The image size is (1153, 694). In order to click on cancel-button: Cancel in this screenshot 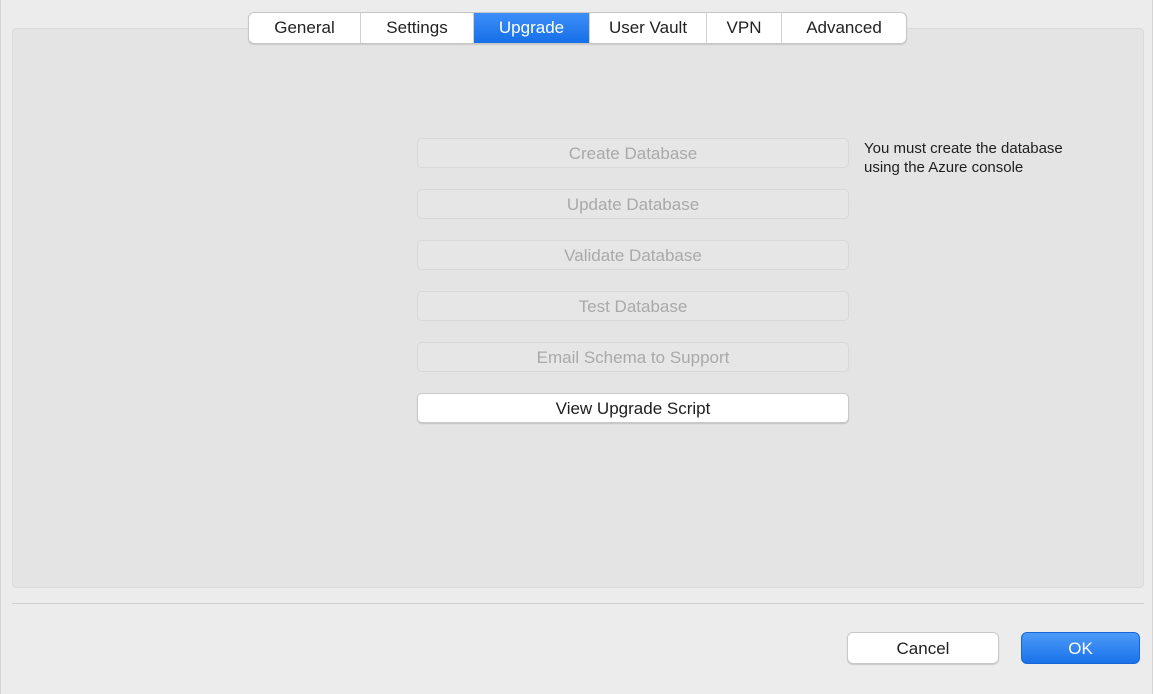, I will do `click(923, 648)`.